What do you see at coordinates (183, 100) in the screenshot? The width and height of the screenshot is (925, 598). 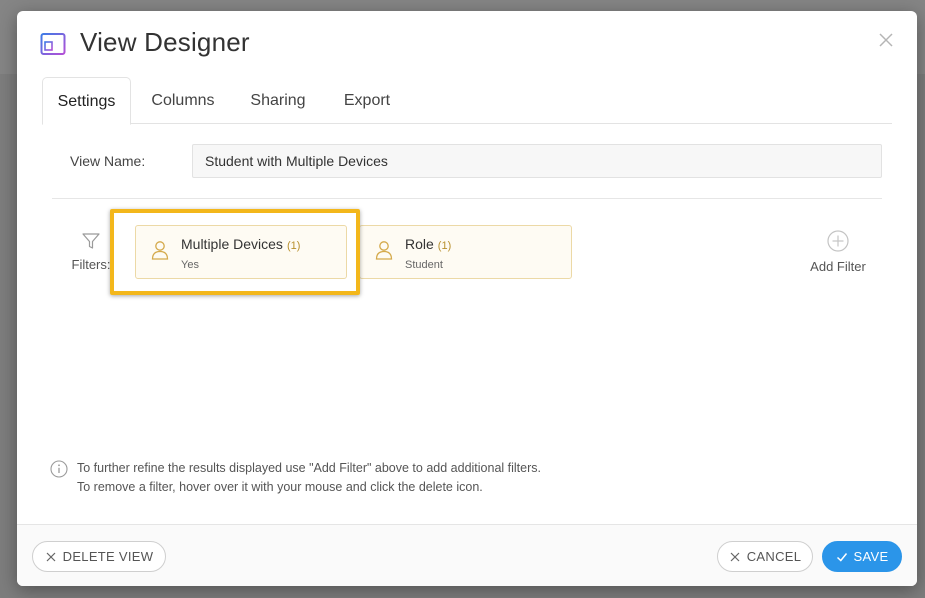 I see `tab-columns: Columns` at bounding box center [183, 100].